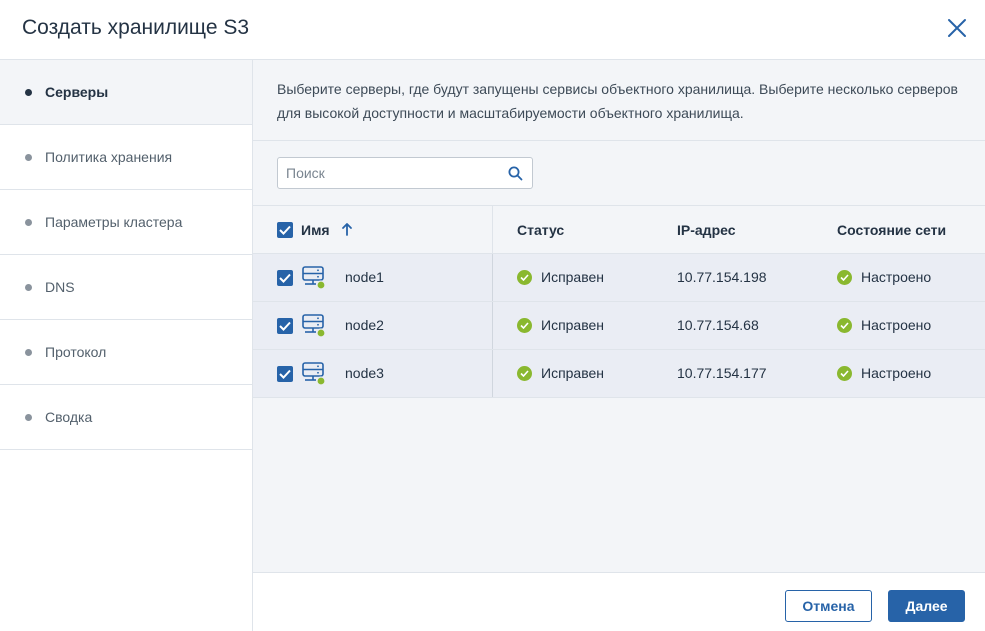 This screenshot has height=631, width=985. I want to click on step-label: Политика хранения, so click(109, 157).